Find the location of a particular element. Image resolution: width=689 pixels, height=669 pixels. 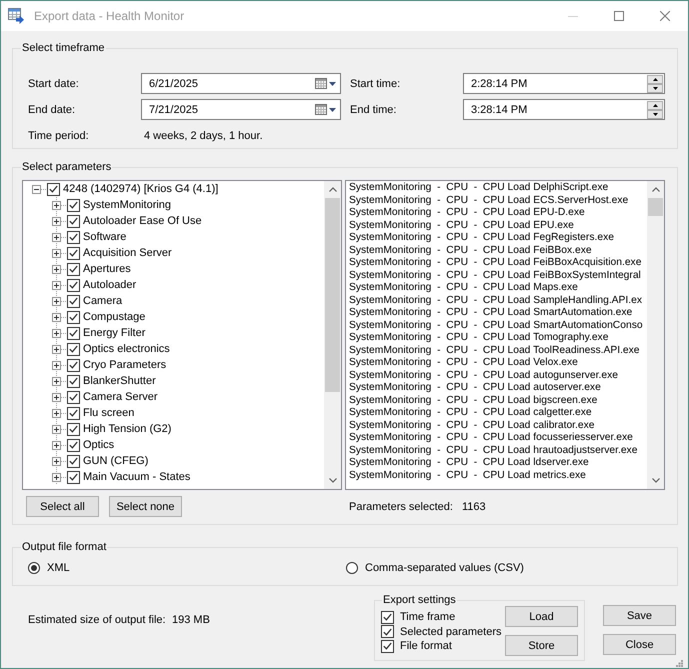

select-none-button: Select none is located at coordinates (145, 506).